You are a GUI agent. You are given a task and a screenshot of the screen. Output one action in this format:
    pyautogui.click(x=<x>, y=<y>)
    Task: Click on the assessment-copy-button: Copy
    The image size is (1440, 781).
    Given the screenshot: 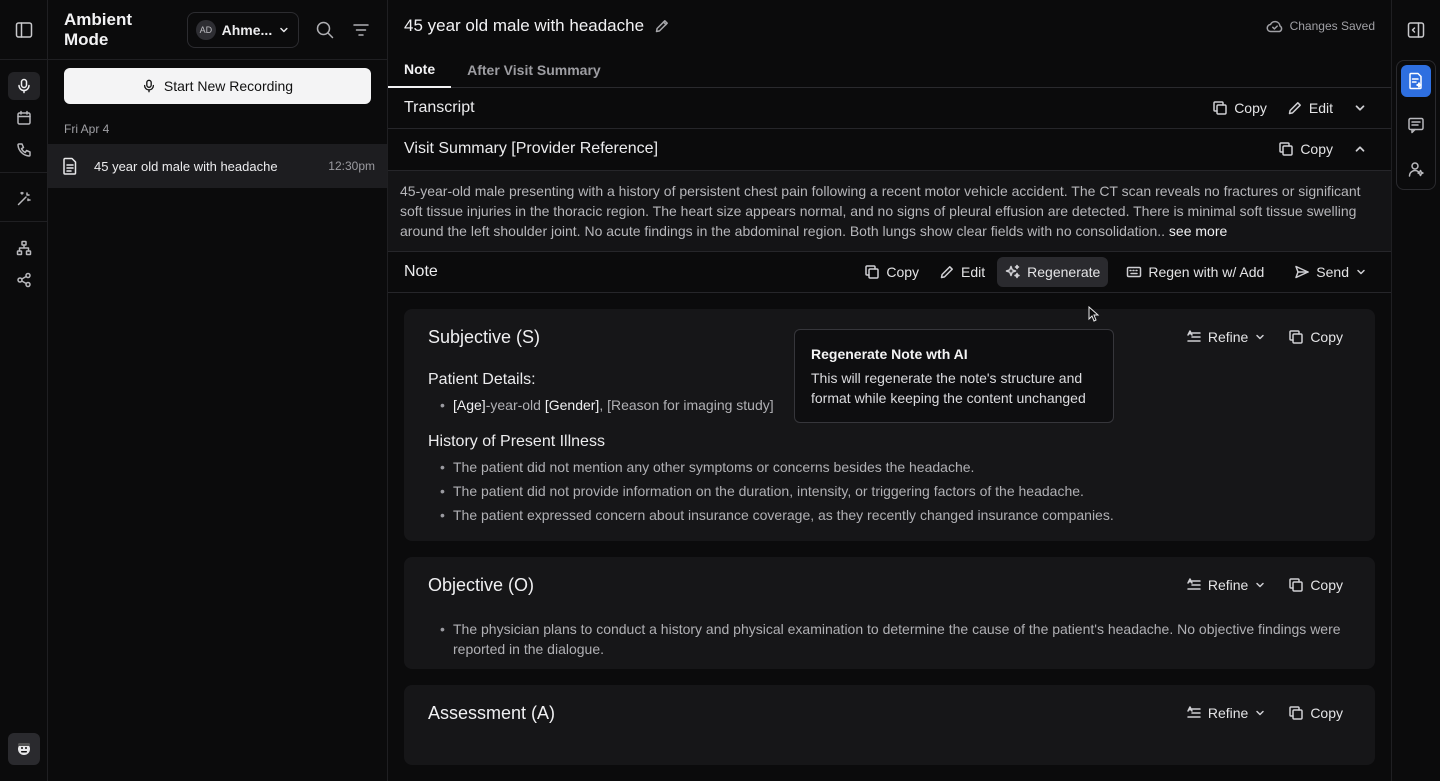 What is the action you would take?
    pyautogui.click(x=1315, y=713)
    